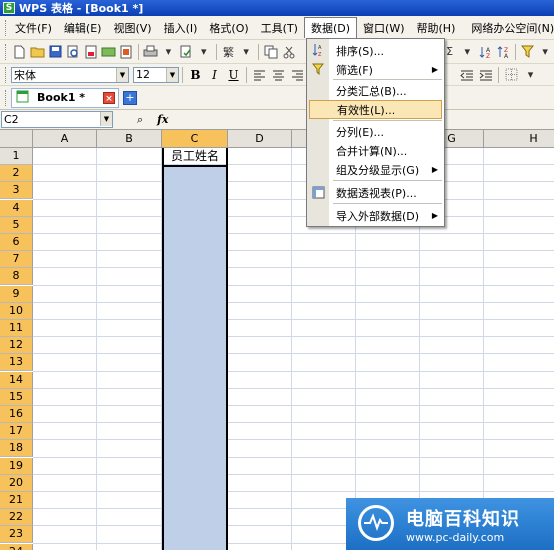  I want to click on row-header-24: 24, so click(16, 546).